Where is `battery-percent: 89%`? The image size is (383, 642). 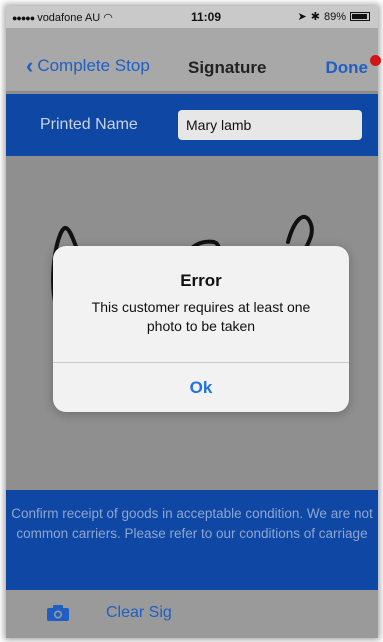 battery-percent: 89% is located at coordinates (334, 16).